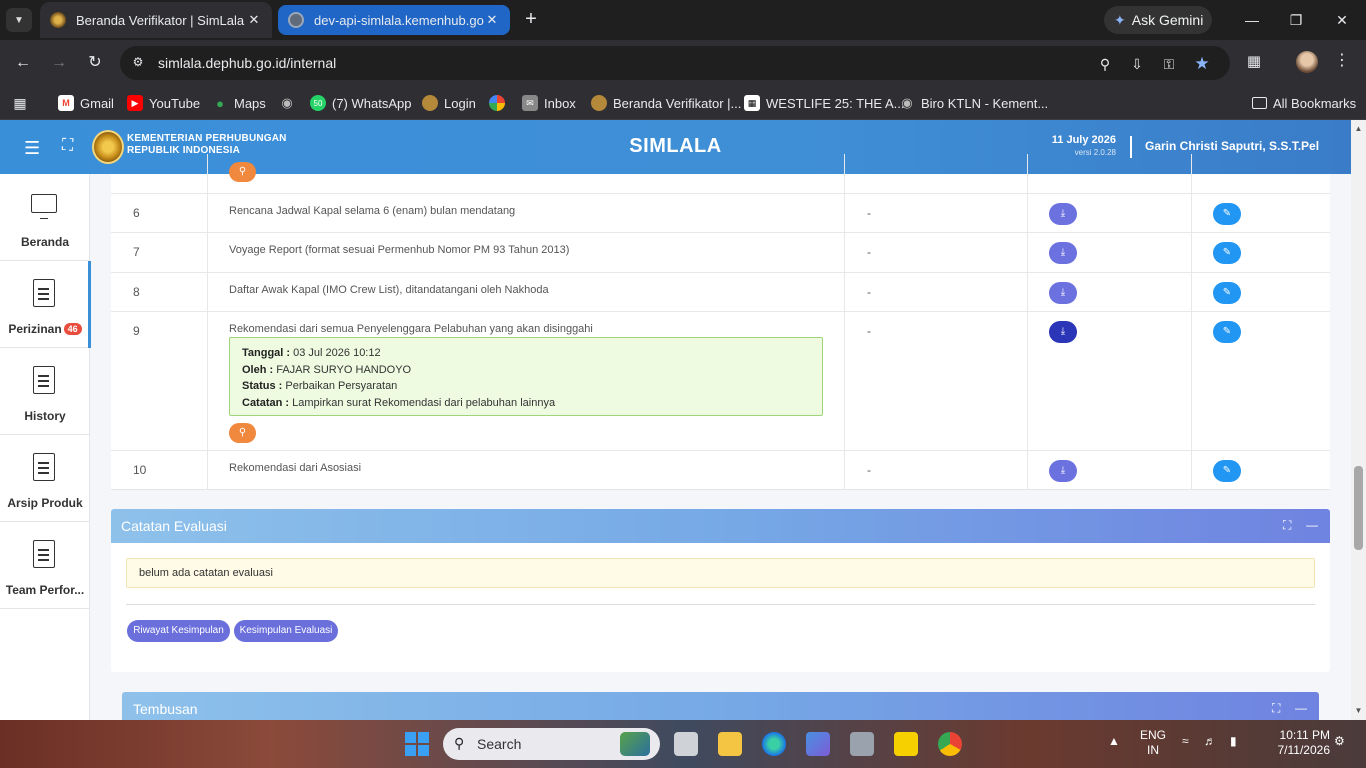 Image resolution: width=1366 pixels, height=768 pixels. I want to click on minimize-icon: —, so click(1252, 20).